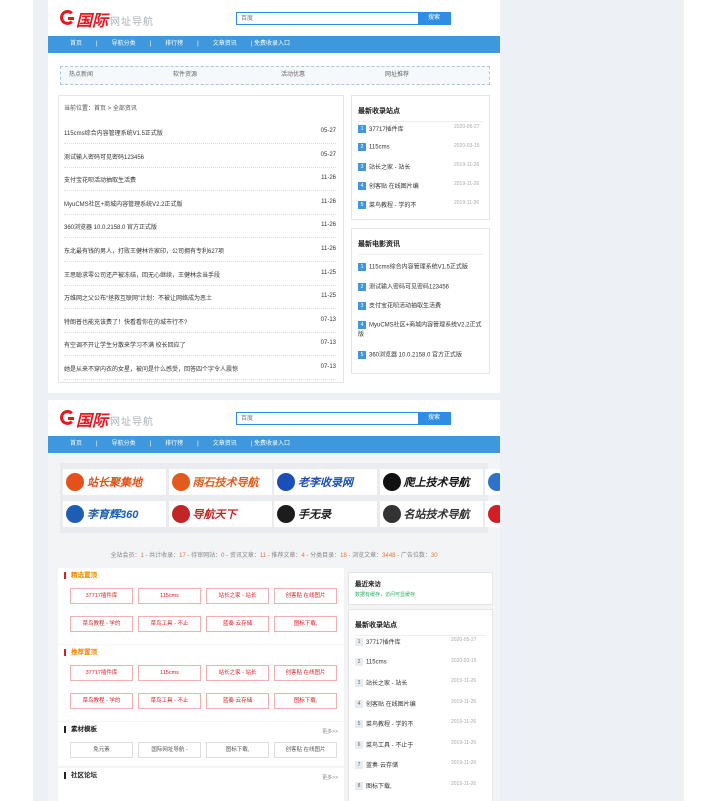  What do you see at coordinates (394, 187) in the screenshot?
I see `site-name: 创客贴 在线图片编` at bounding box center [394, 187].